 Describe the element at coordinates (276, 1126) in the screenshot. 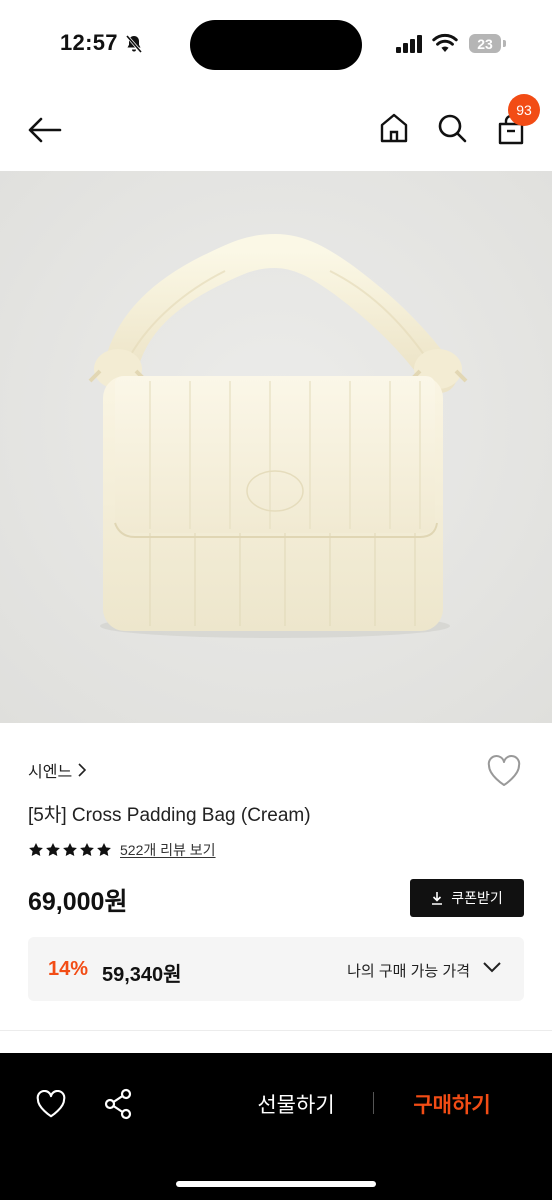

I see `bottom-action-bar: 선물하기 구매하기` at that location.